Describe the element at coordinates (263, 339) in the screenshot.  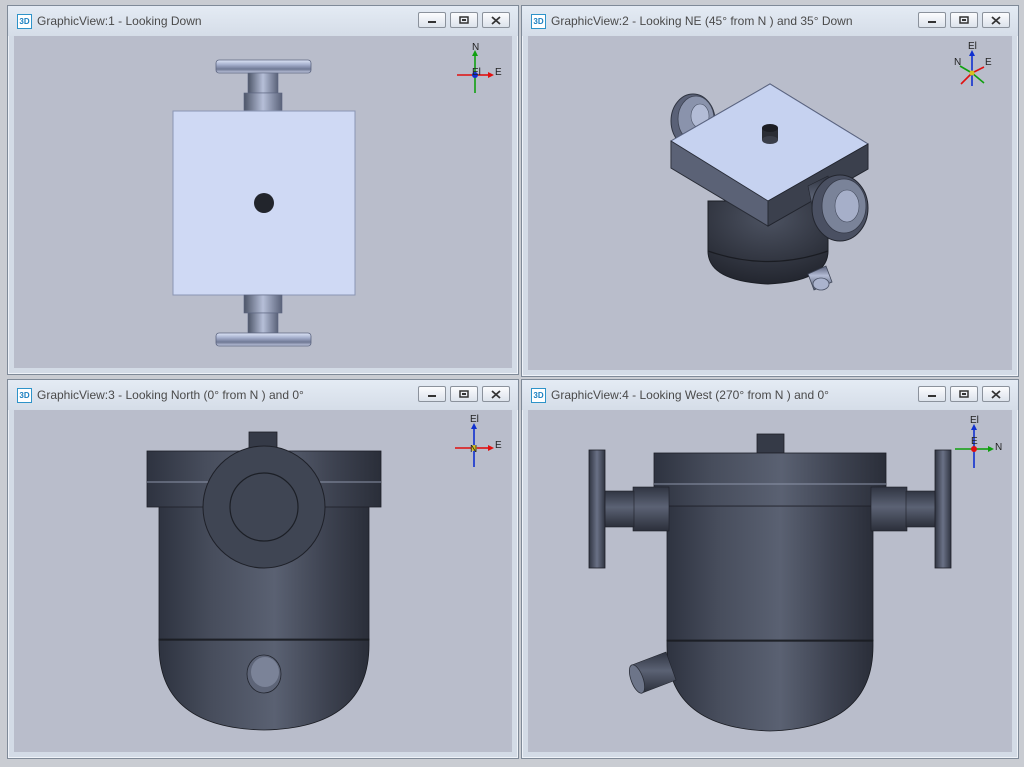
I see `bottom-flange` at that location.